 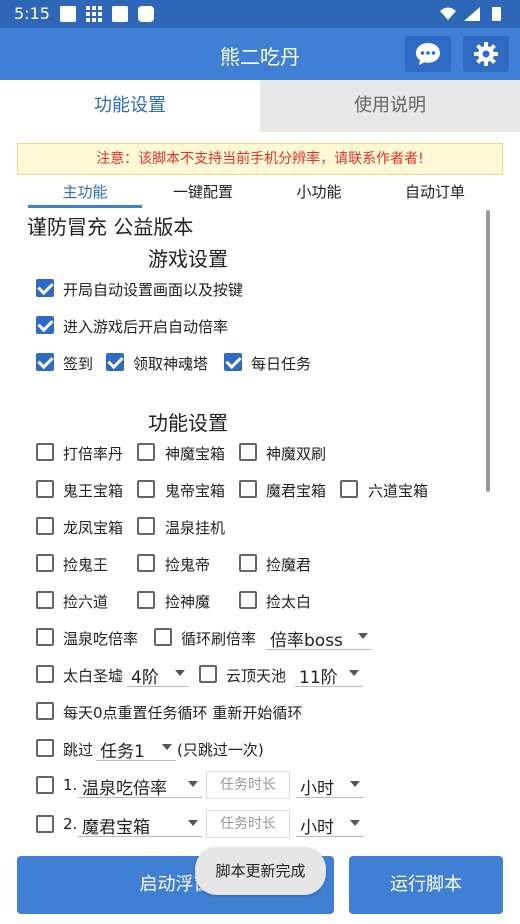 I want to click on skip-task-dropdown-value: 任务1, so click(x=122, y=752).